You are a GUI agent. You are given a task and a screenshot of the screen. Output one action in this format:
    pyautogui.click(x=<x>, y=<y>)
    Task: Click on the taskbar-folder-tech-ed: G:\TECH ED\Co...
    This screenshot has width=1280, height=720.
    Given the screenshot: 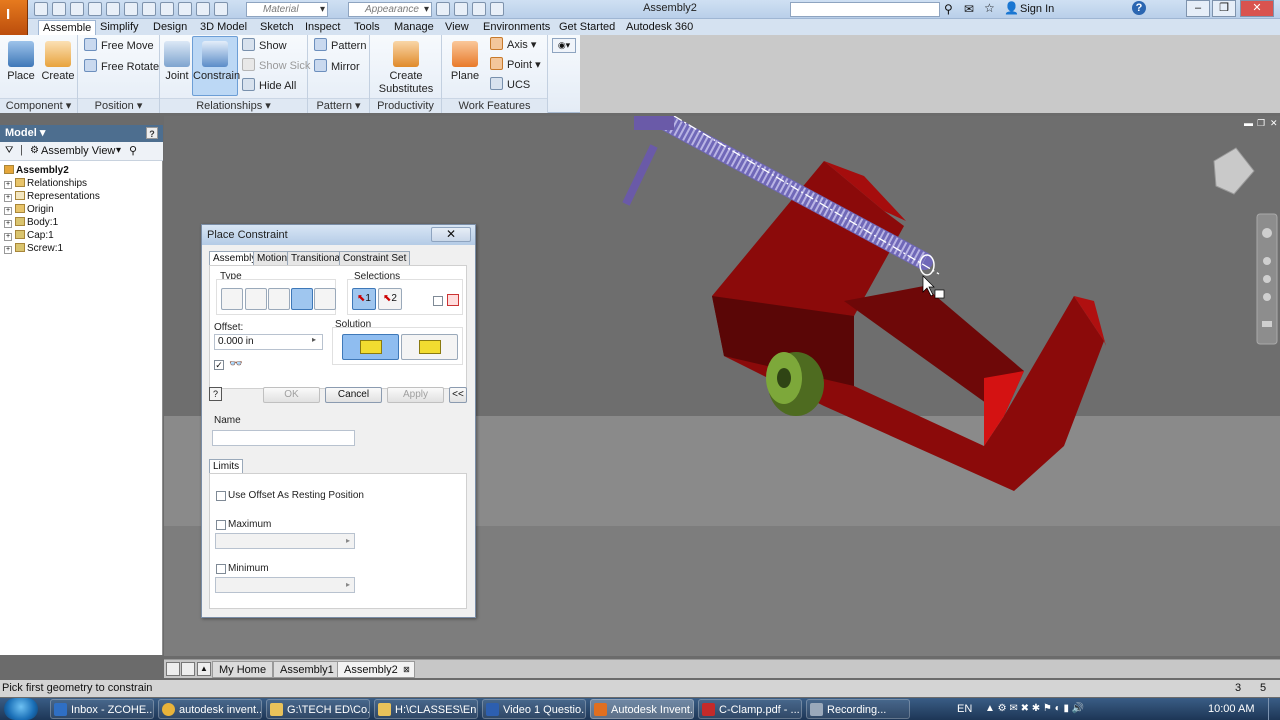 What is the action you would take?
    pyautogui.click(x=318, y=709)
    